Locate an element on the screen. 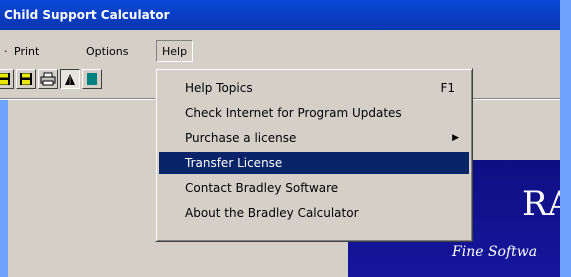 The image size is (571, 277). menu-item-help-topics: Help Topics F1 is located at coordinates (314, 88).